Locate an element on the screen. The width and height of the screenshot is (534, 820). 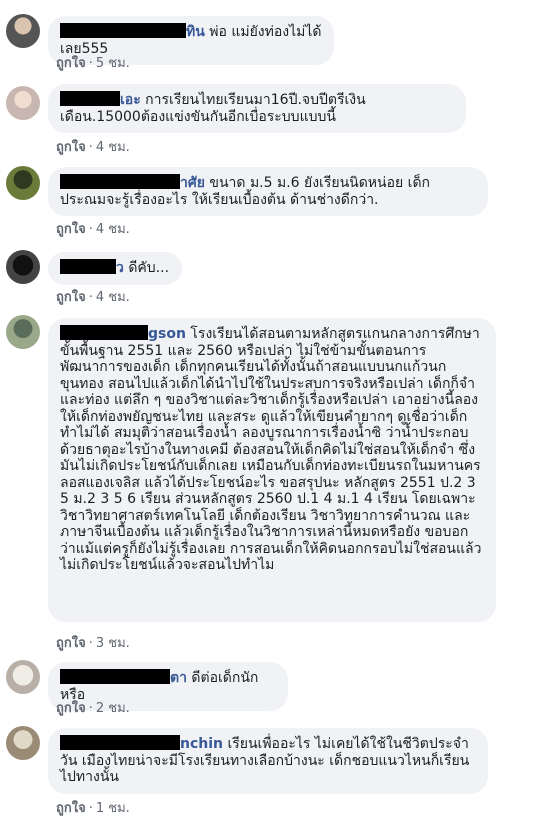
commenter-name-text: ว is located at coordinates (120, 268).